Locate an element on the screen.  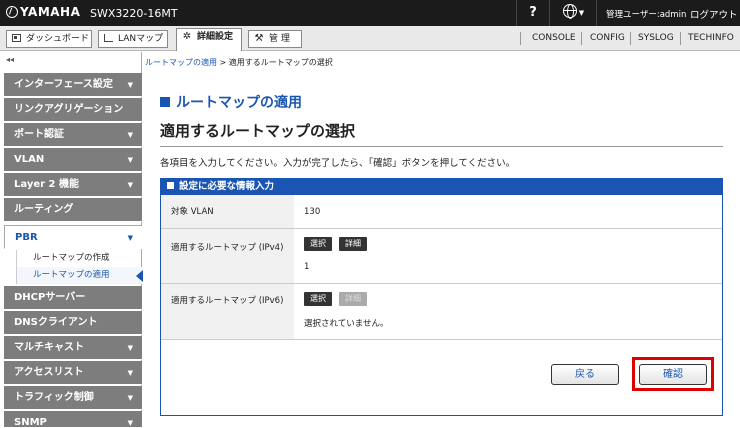
dashboard-button: ダッシュボード is located at coordinates (49, 39).